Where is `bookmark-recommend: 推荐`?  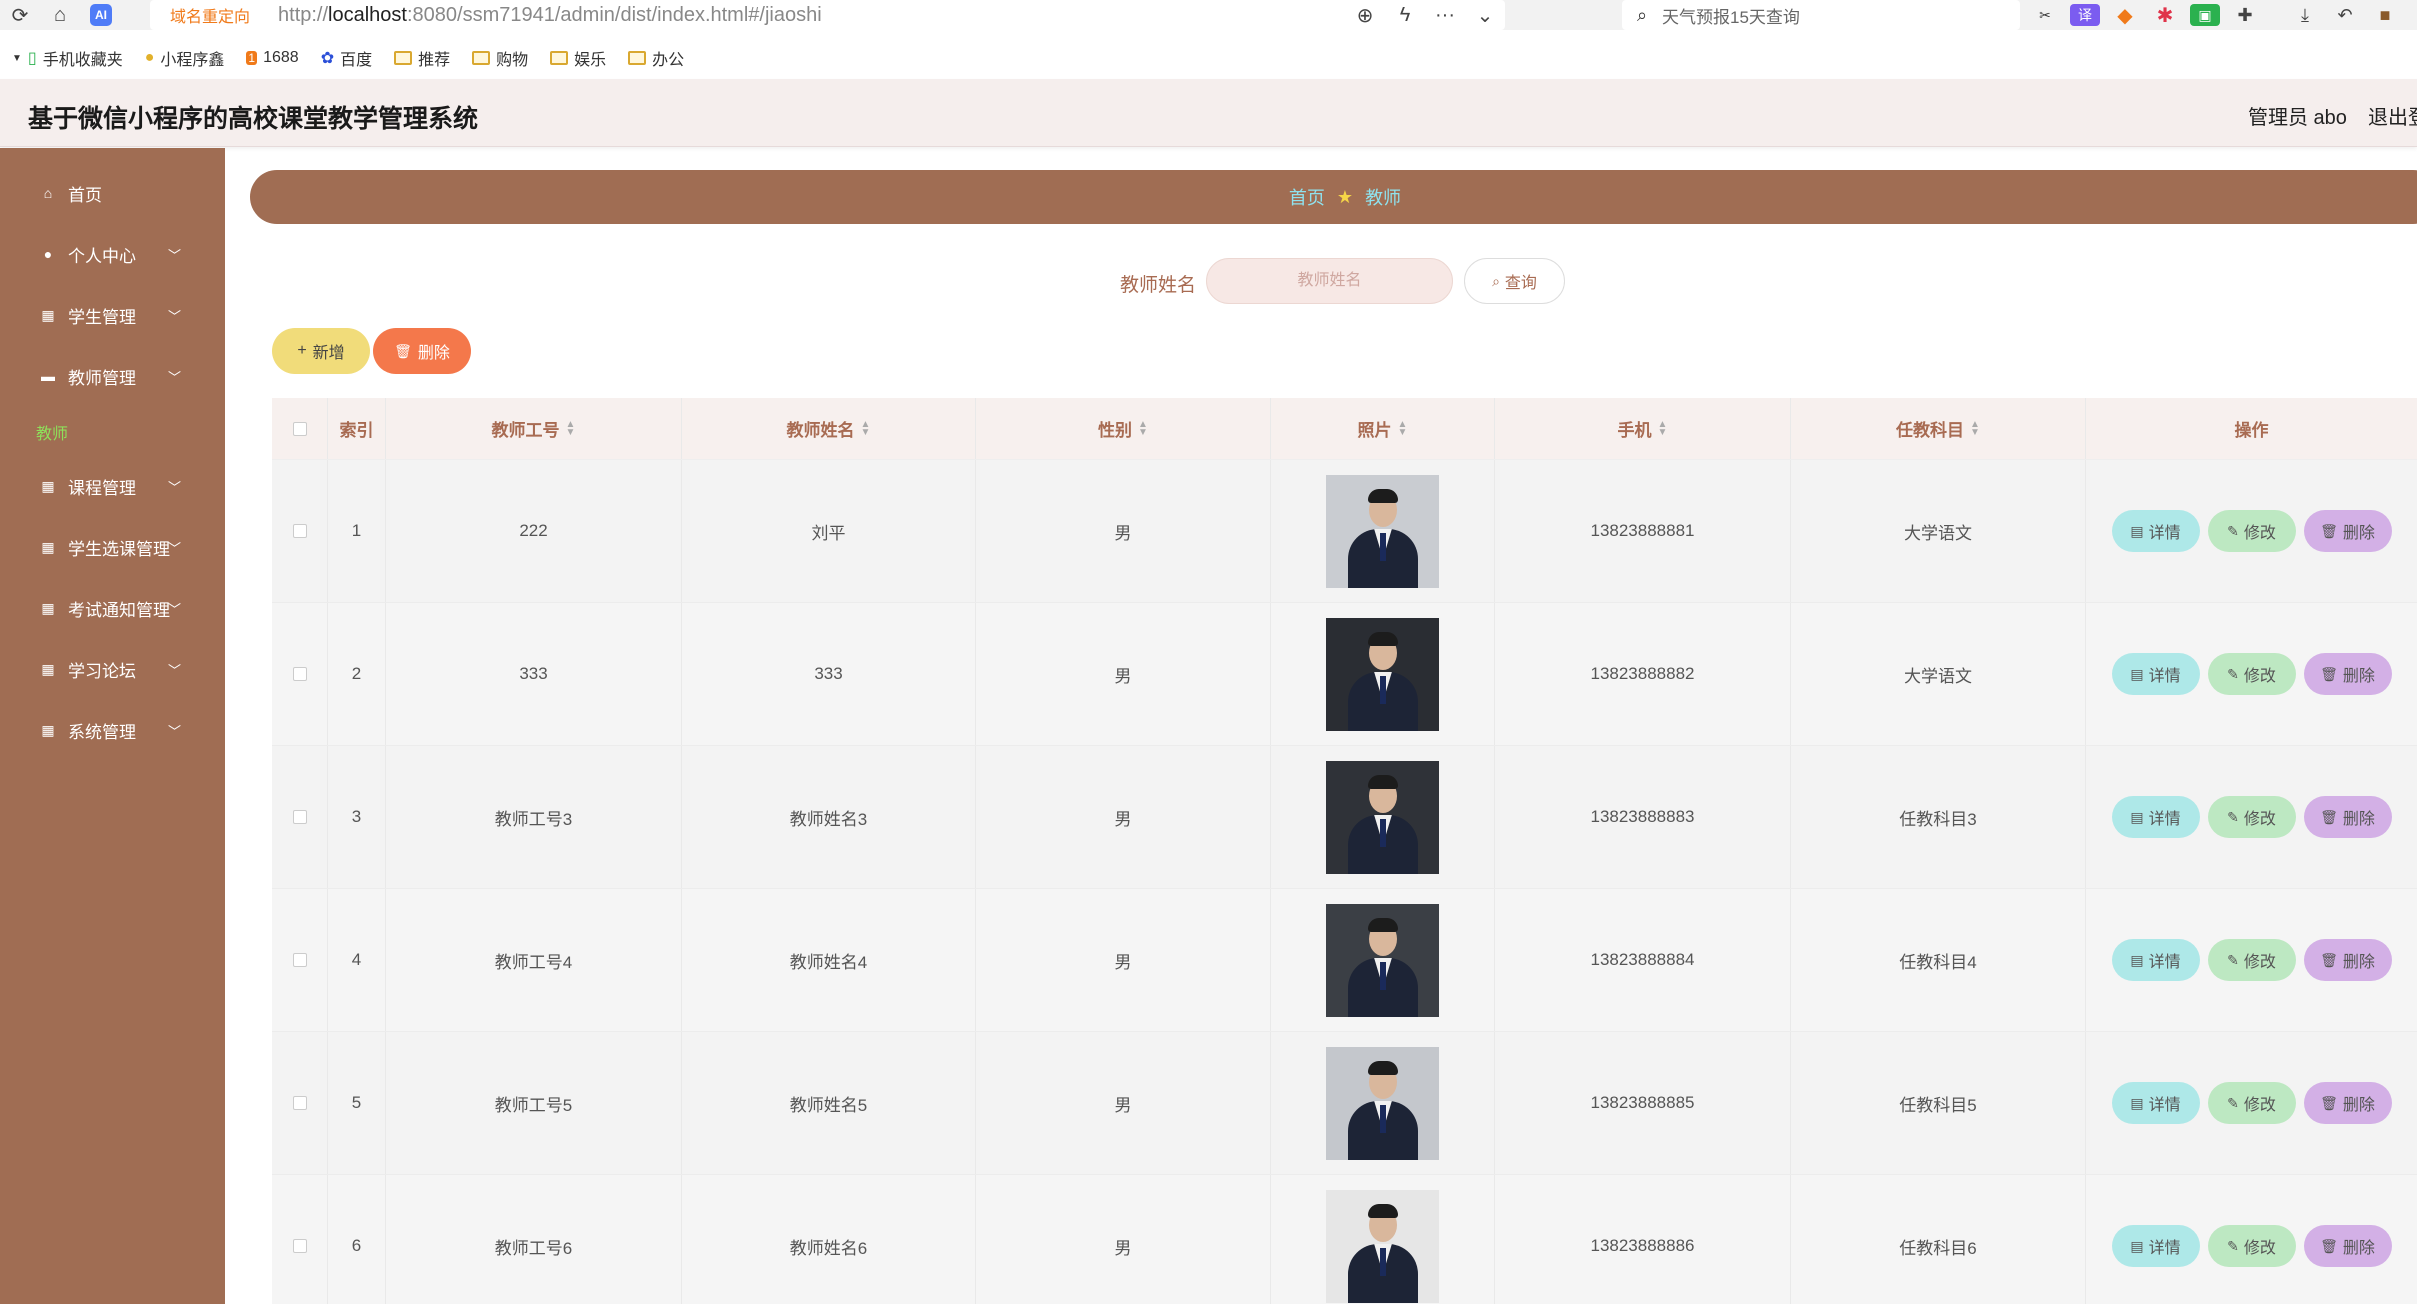
bookmark-recommend: 推荐 is located at coordinates (422, 58).